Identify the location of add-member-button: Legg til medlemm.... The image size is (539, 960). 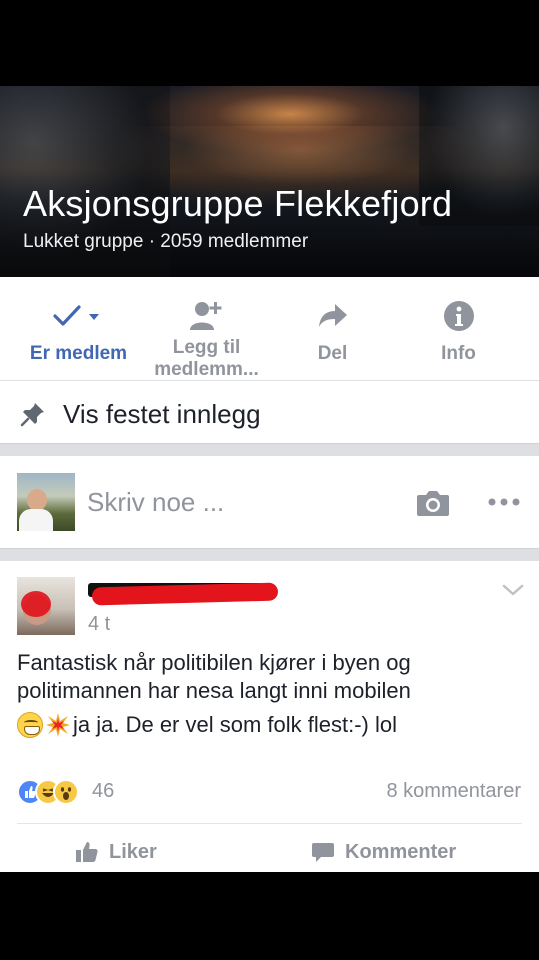
(206, 328).